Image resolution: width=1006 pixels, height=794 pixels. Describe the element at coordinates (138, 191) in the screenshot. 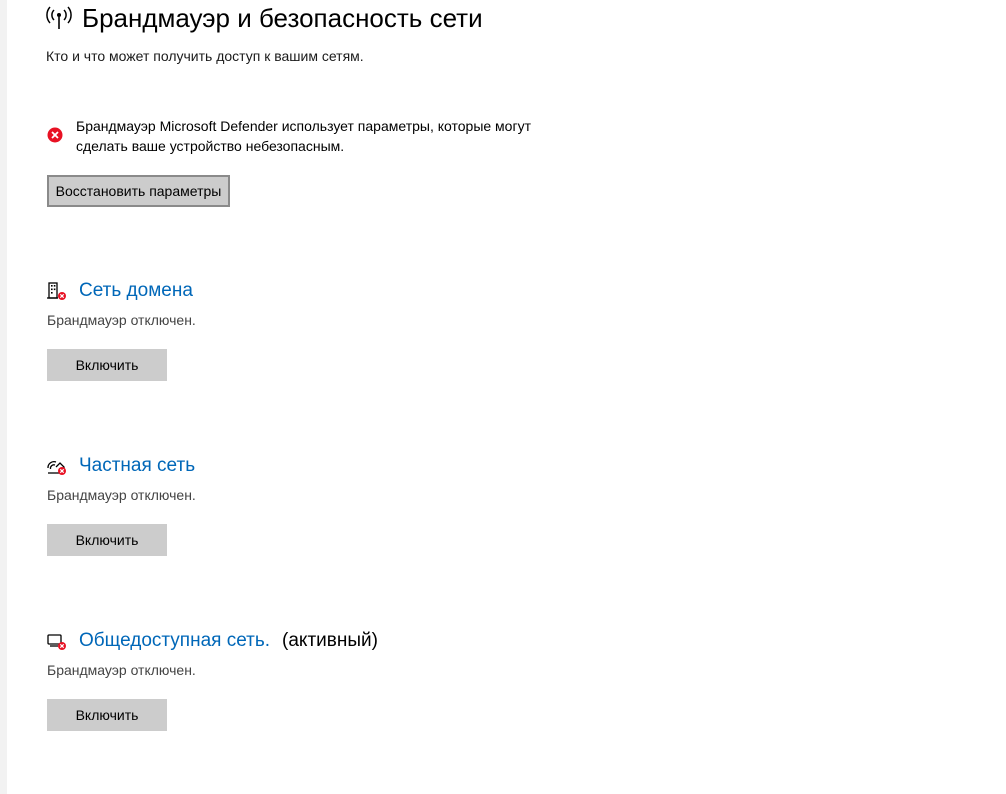

I see `restore-settings-button: Восстановить параметры` at that location.